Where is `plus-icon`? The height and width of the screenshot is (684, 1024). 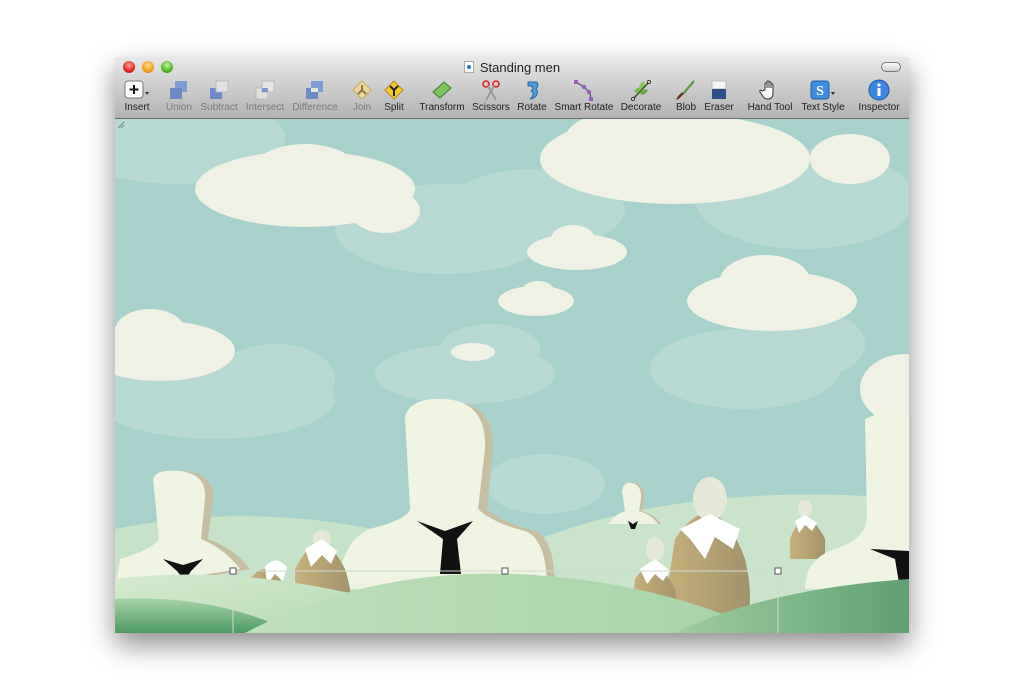 plus-icon is located at coordinates (136, 89).